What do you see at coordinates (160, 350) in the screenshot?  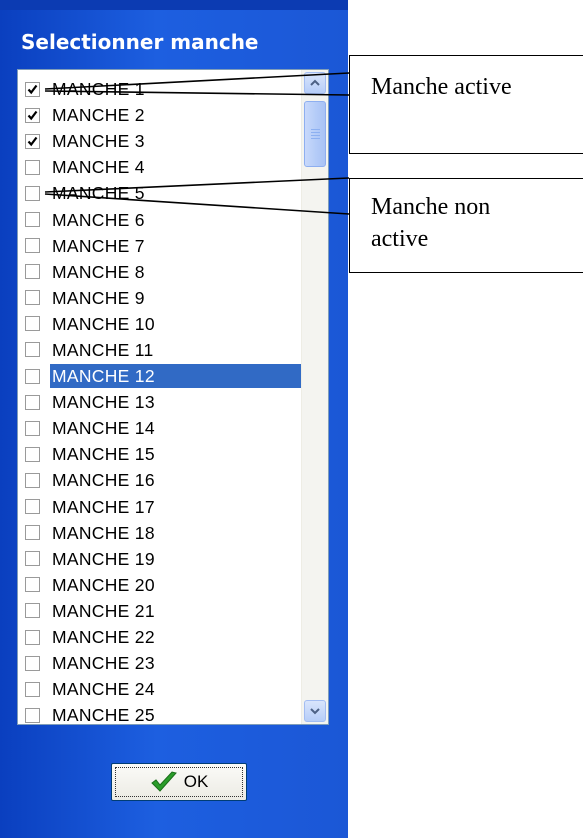 I see `list-item: MANCHE 11` at bounding box center [160, 350].